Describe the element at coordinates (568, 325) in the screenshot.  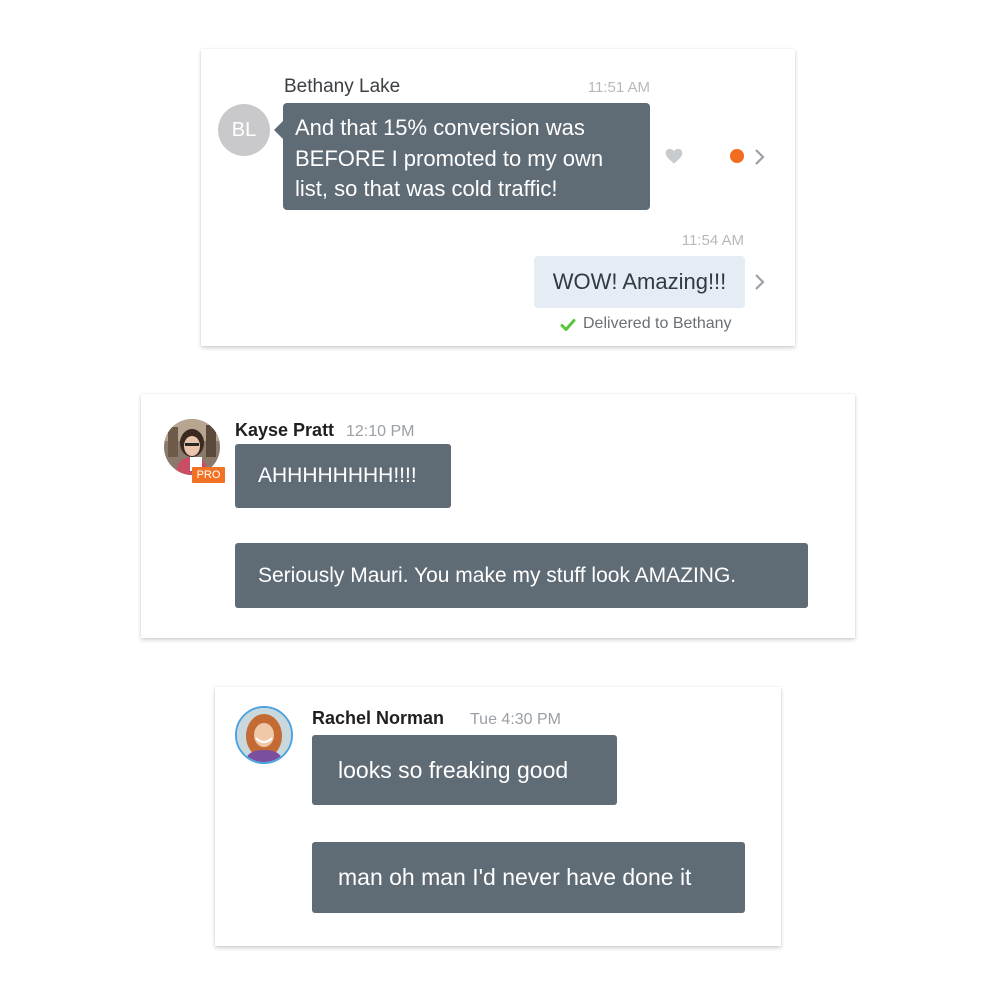
I see `check-icon` at that location.